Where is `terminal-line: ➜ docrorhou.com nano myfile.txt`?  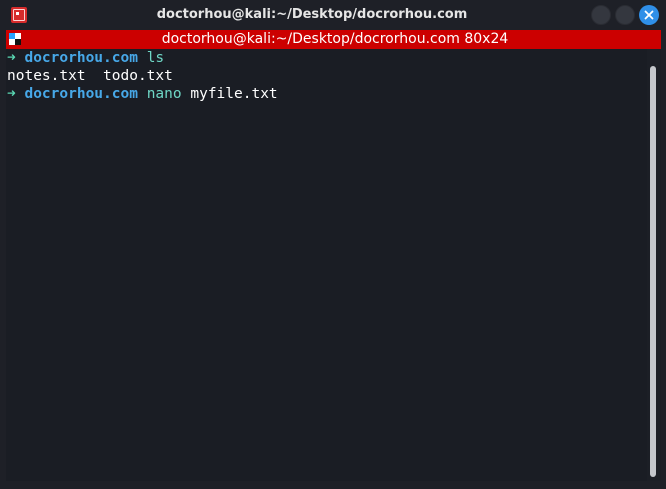 terminal-line: ➜ docrorhou.com nano myfile.txt is located at coordinates (142, 94).